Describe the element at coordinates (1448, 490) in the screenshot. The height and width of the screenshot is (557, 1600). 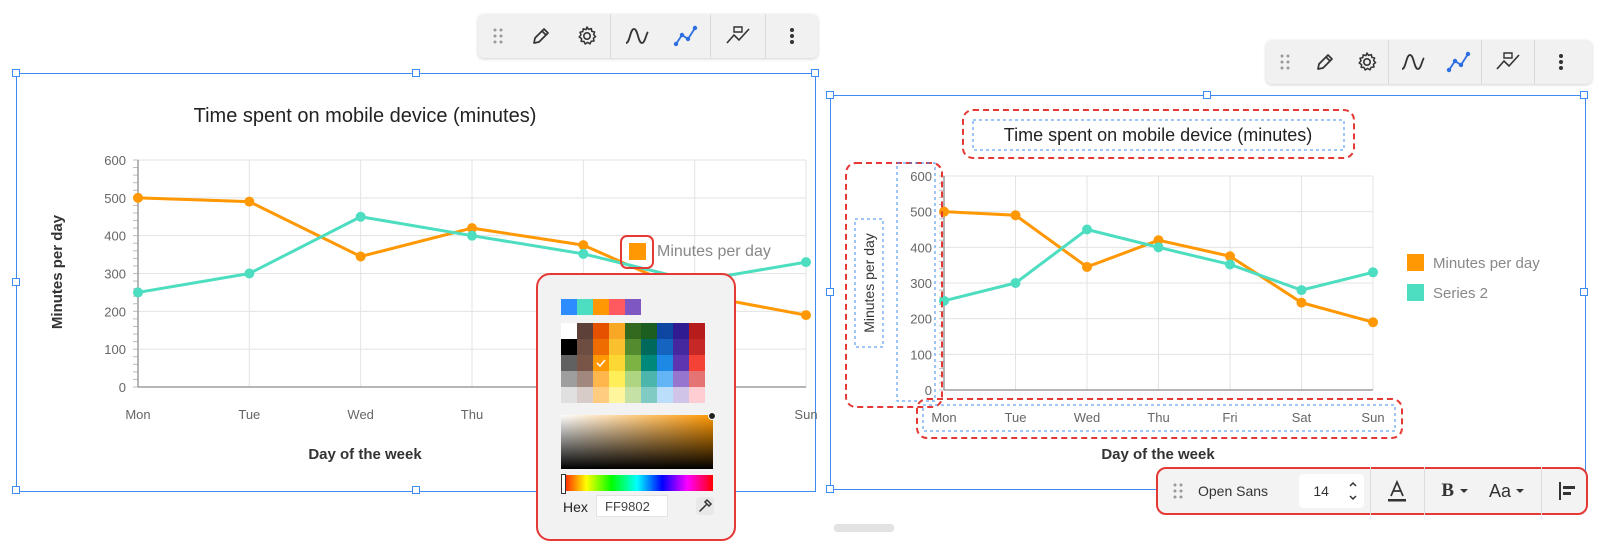
I see `bold-label: B` at that location.